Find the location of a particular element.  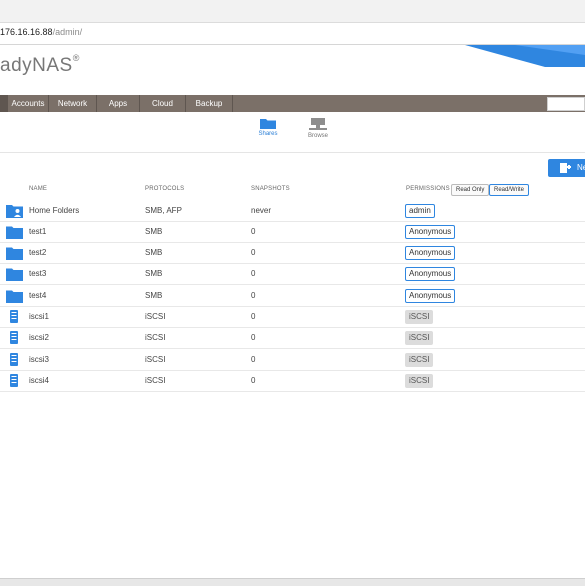

table-row: test3 SMB 0 Anonymous is located at coordinates (292, 274).